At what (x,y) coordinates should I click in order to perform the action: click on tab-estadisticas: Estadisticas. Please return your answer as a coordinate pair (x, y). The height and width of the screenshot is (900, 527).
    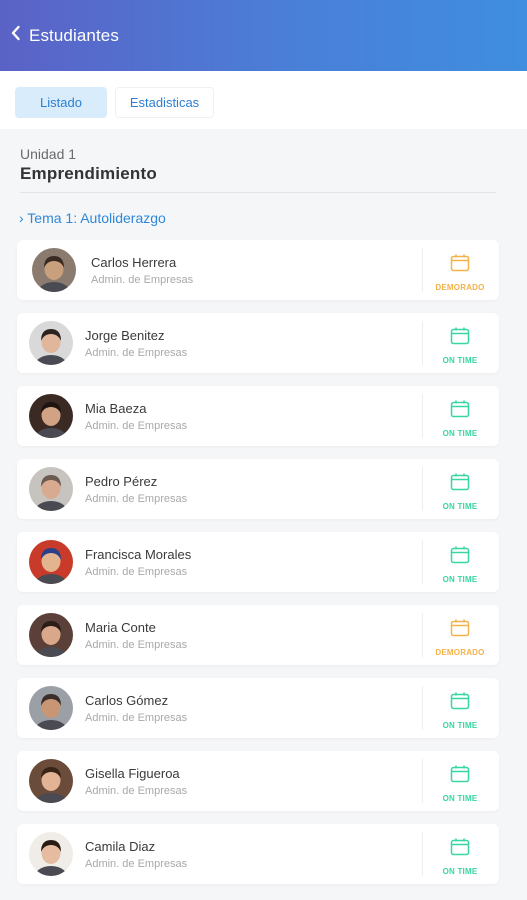
    Looking at the image, I should click on (164, 102).